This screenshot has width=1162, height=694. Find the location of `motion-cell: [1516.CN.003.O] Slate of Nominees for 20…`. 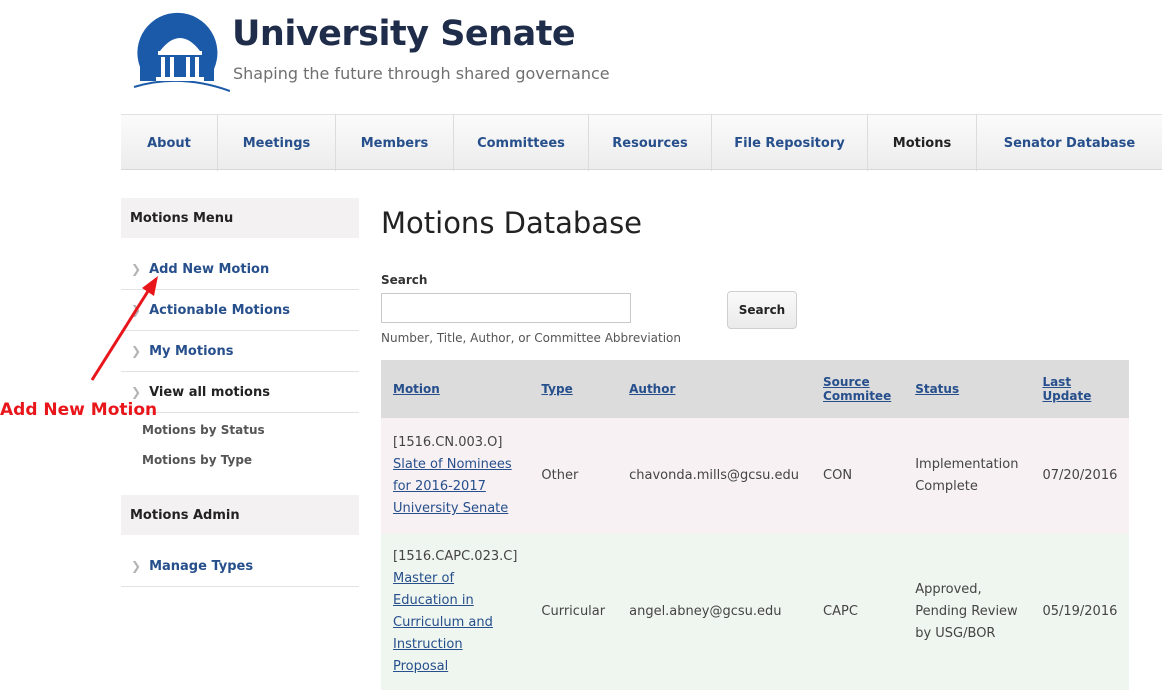

motion-cell: [1516.CN.003.O] Slate of Nominees for 20… is located at coordinates (455, 476).